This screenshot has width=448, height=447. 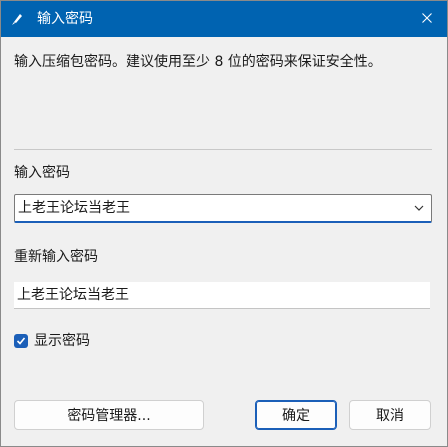 I want to click on show-password-checkbox, so click(x=21, y=341).